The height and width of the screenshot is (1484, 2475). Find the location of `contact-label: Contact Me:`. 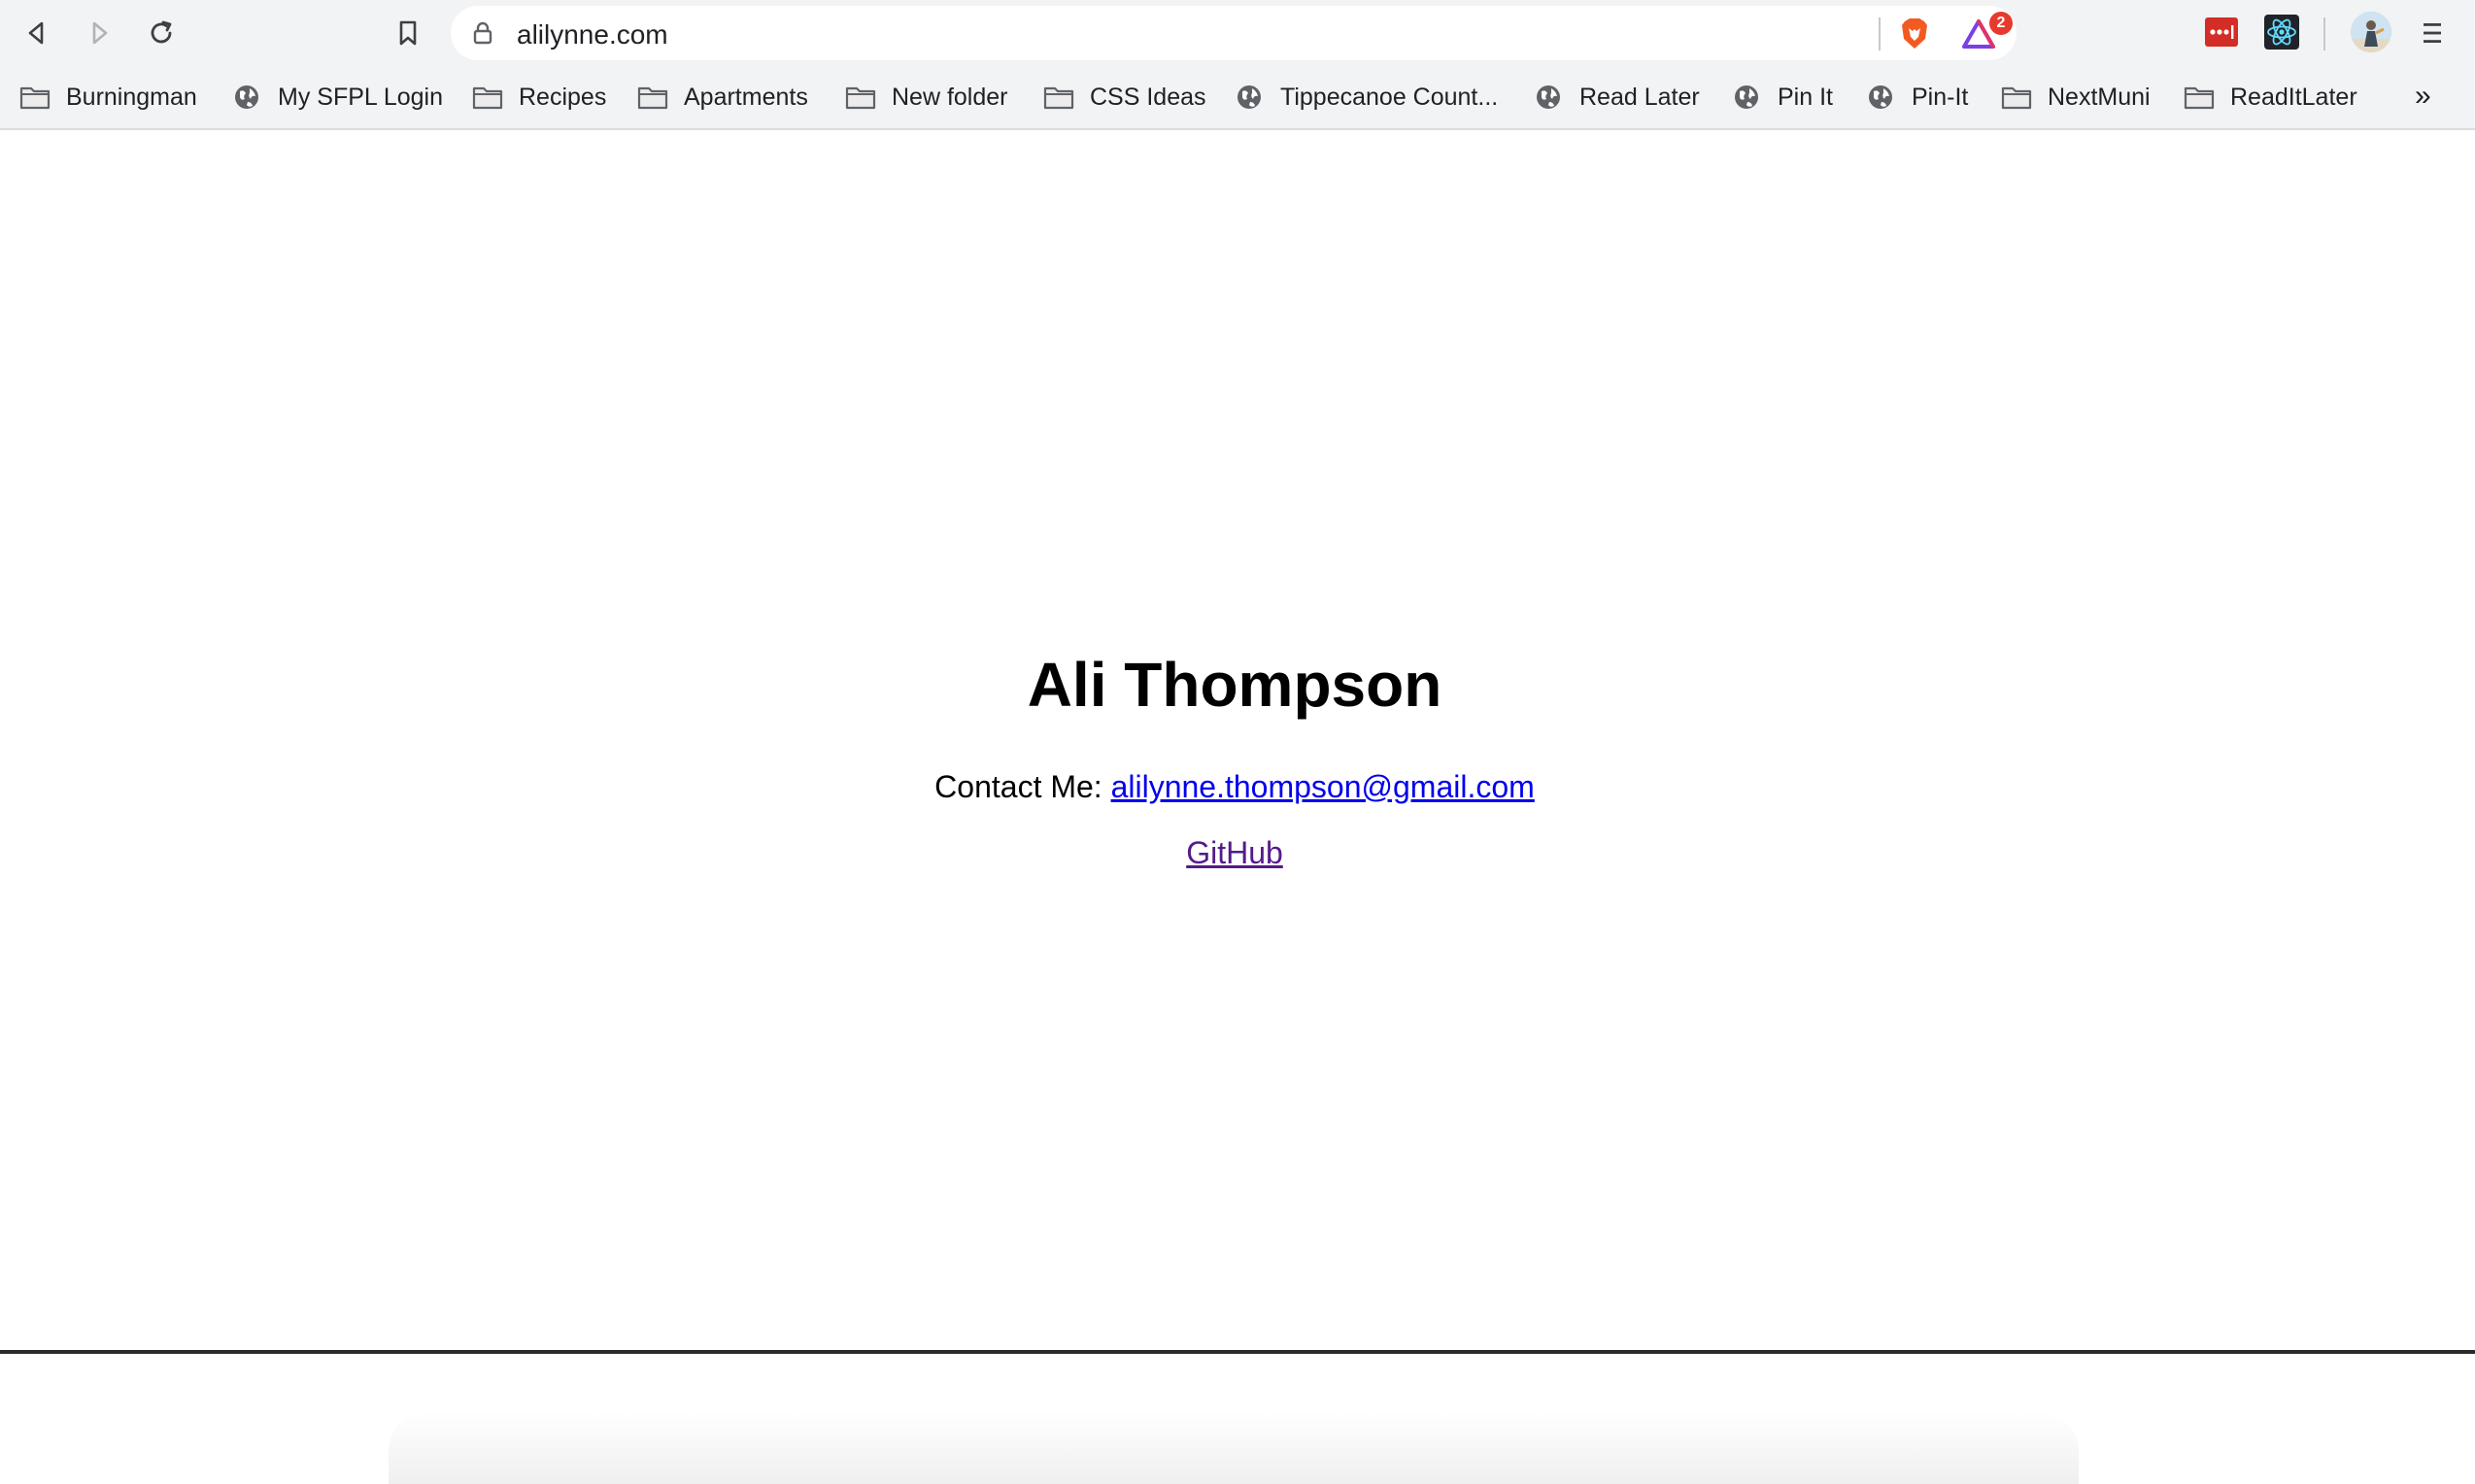

contact-label: Contact Me: is located at coordinates (1022, 787).